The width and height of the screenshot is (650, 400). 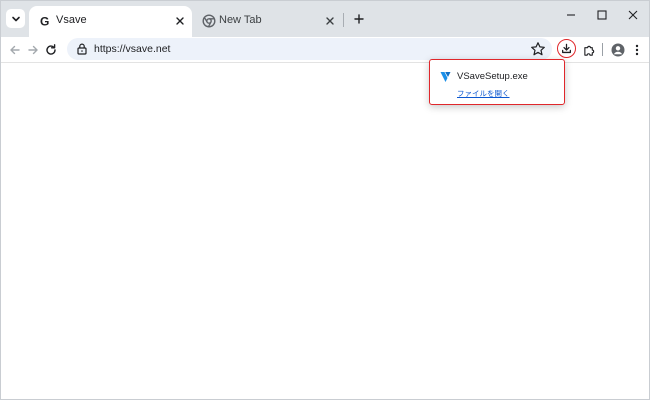 What do you see at coordinates (492, 76) in the screenshot?
I see `download-filename: VSaveSetup.exe` at bounding box center [492, 76].